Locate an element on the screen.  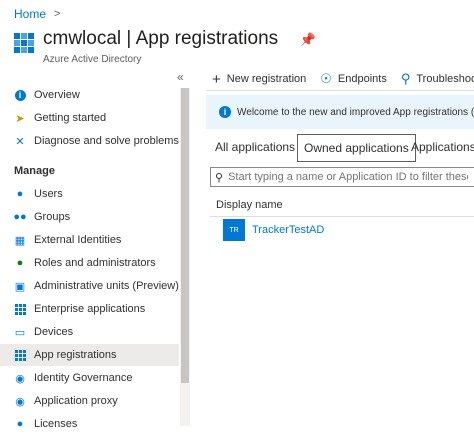
sidebar-item-label: Application proxy is located at coordinates (76, 401).